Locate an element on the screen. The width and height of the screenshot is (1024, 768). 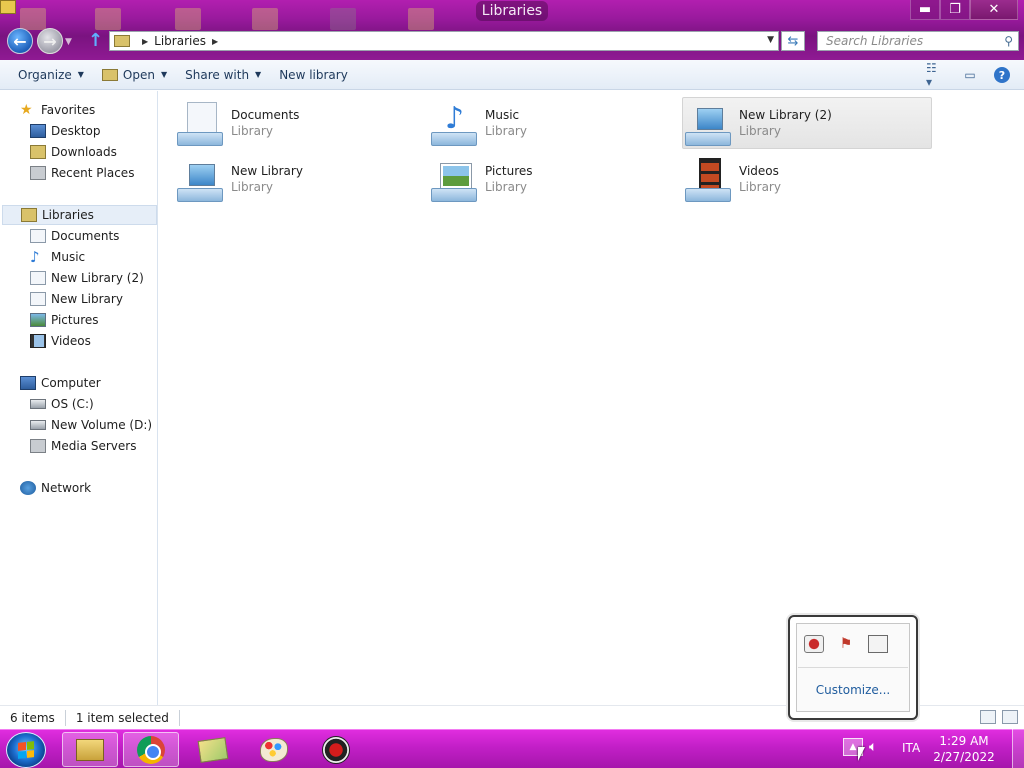
sidebar-item-os-c: OS (C:) is located at coordinates (62, 404).